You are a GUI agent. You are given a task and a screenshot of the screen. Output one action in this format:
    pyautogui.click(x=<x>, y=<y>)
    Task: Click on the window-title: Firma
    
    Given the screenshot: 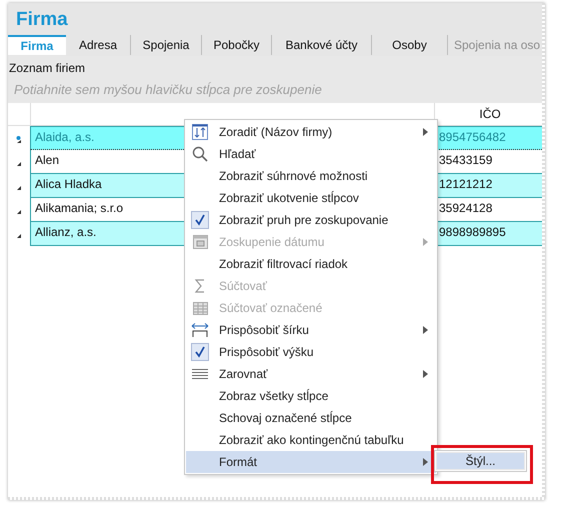 What is the action you would take?
    pyautogui.click(x=276, y=19)
    